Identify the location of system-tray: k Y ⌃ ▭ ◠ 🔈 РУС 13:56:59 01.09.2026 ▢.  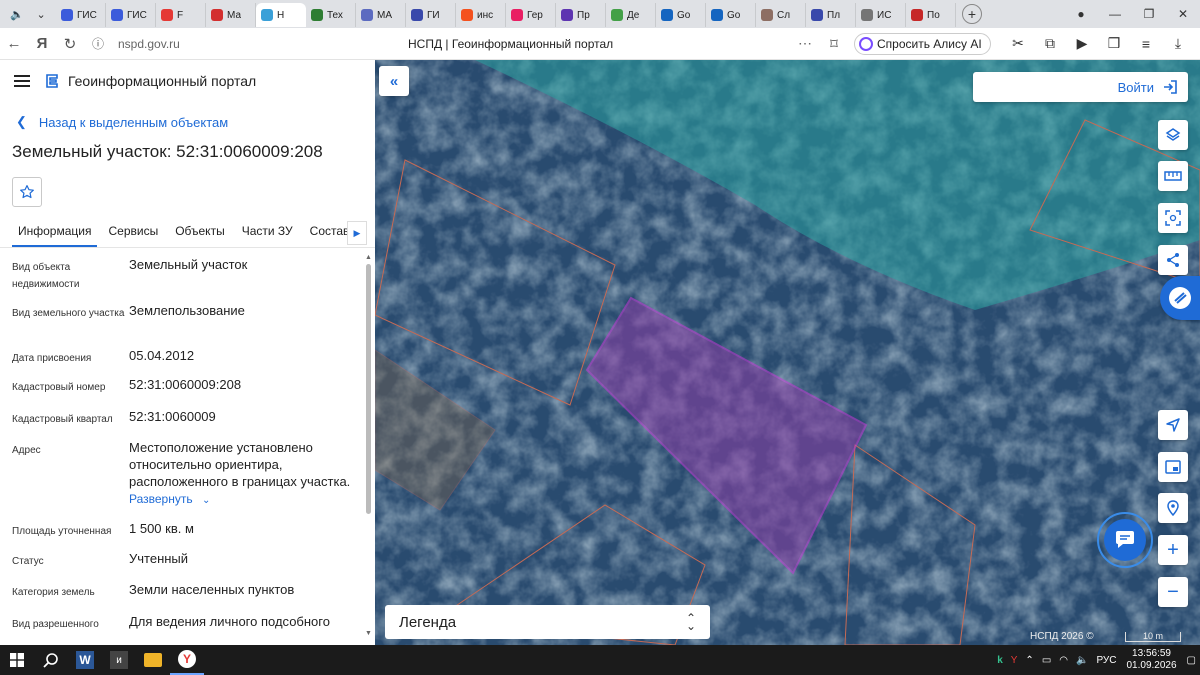
(1096, 660).